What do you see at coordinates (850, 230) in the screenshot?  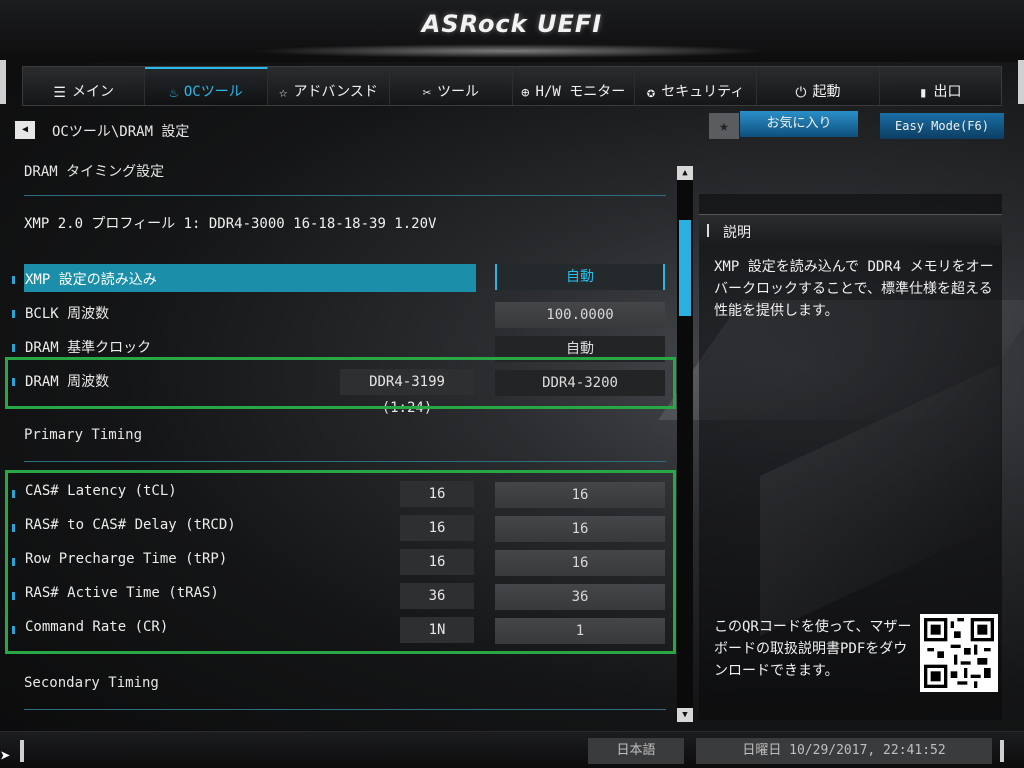 I see `description-header: 説明` at bounding box center [850, 230].